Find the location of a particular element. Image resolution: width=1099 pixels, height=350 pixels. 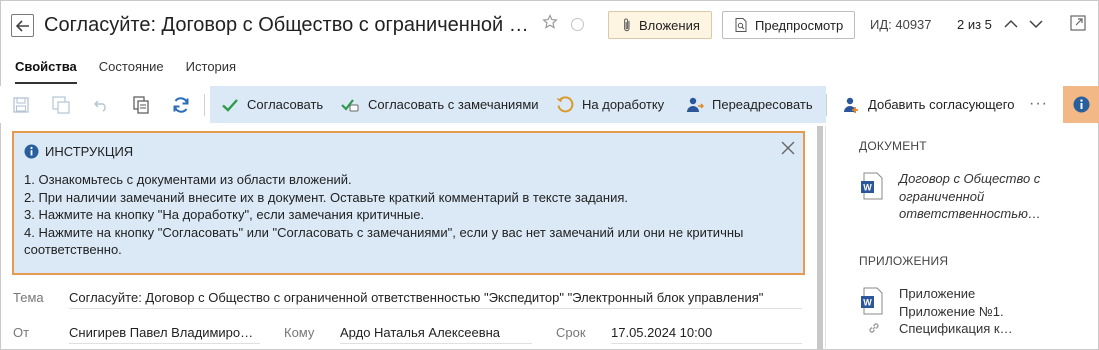

save-close-icon is located at coordinates (61, 105).